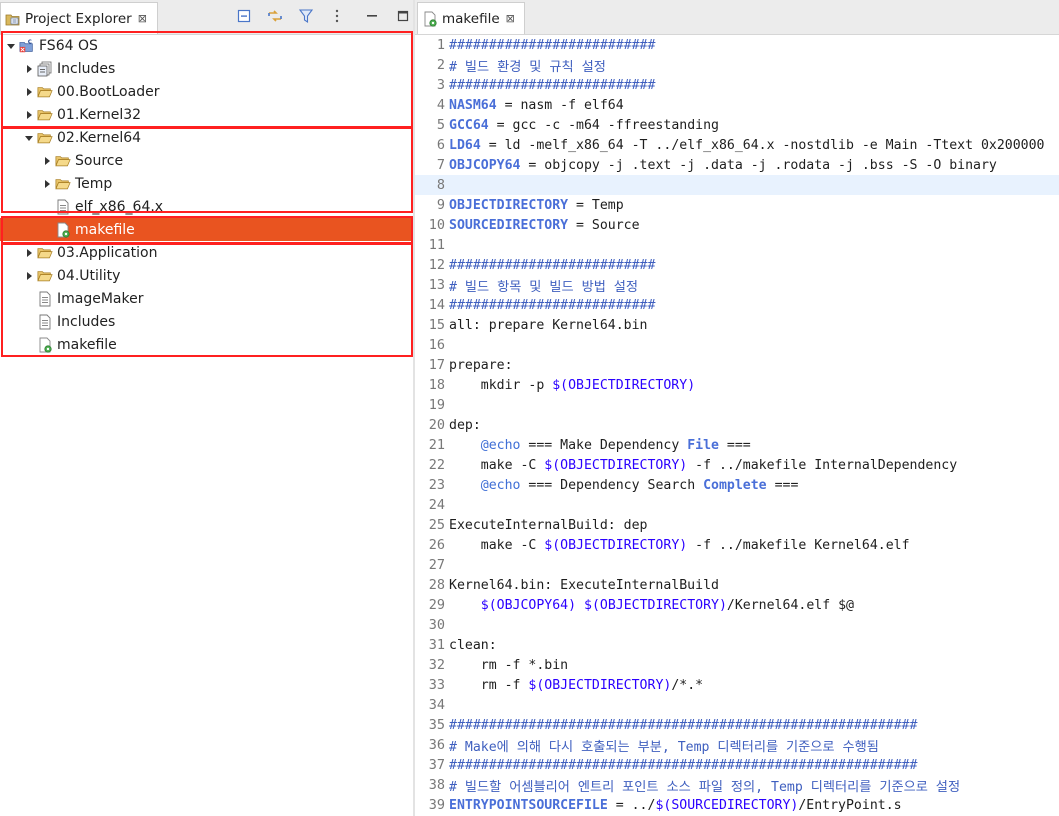 This screenshot has width=1059, height=816. I want to click on line-number: 8, so click(440, 185).